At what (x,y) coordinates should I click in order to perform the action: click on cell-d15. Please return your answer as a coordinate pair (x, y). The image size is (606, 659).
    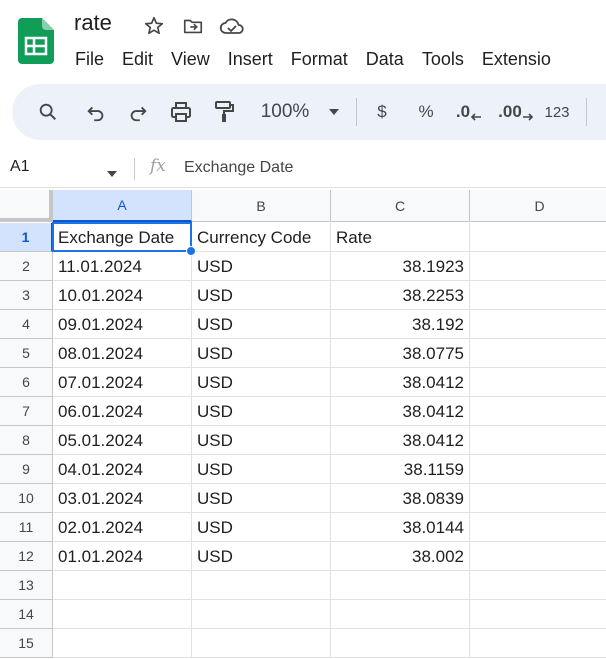
    Looking at the image, I should click on (538, 643).